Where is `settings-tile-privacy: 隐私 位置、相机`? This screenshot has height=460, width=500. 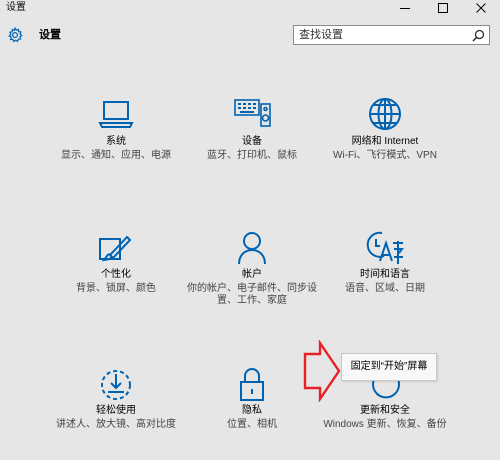
settings-tile-privacy: 隐私 位置、相机 is located at coordinates (252, 412).